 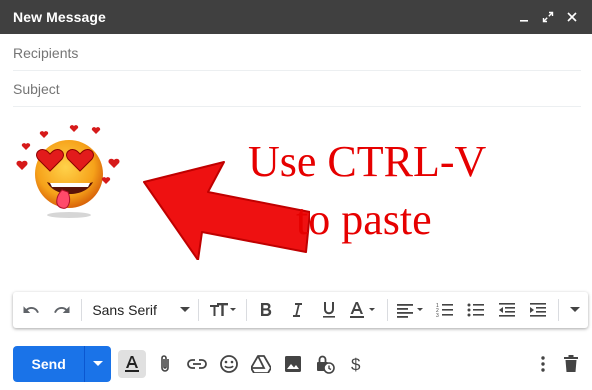 What do you see at coordinates (30, 310) in the screenshot?
I see `undo-icon` at bounding box center [30, 310].